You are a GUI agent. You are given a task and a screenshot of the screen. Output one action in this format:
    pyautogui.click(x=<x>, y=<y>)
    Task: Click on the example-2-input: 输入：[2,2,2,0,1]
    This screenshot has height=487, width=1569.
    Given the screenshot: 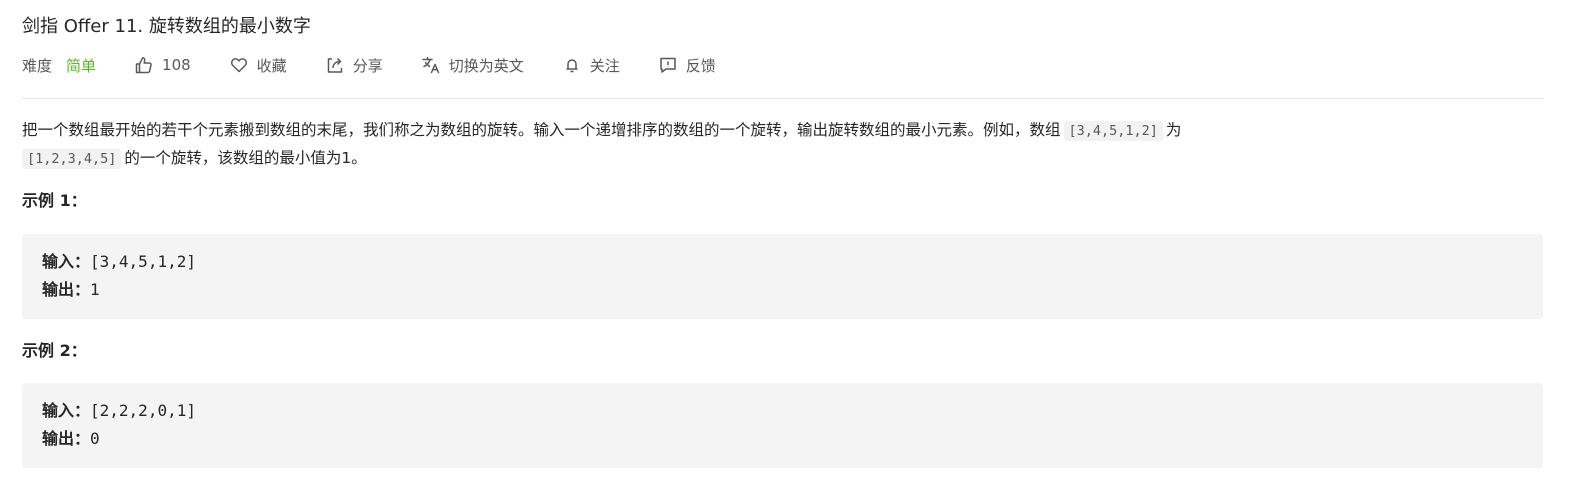 What is the action you would take?
    pyautogui.click(x=782, y=411)
    